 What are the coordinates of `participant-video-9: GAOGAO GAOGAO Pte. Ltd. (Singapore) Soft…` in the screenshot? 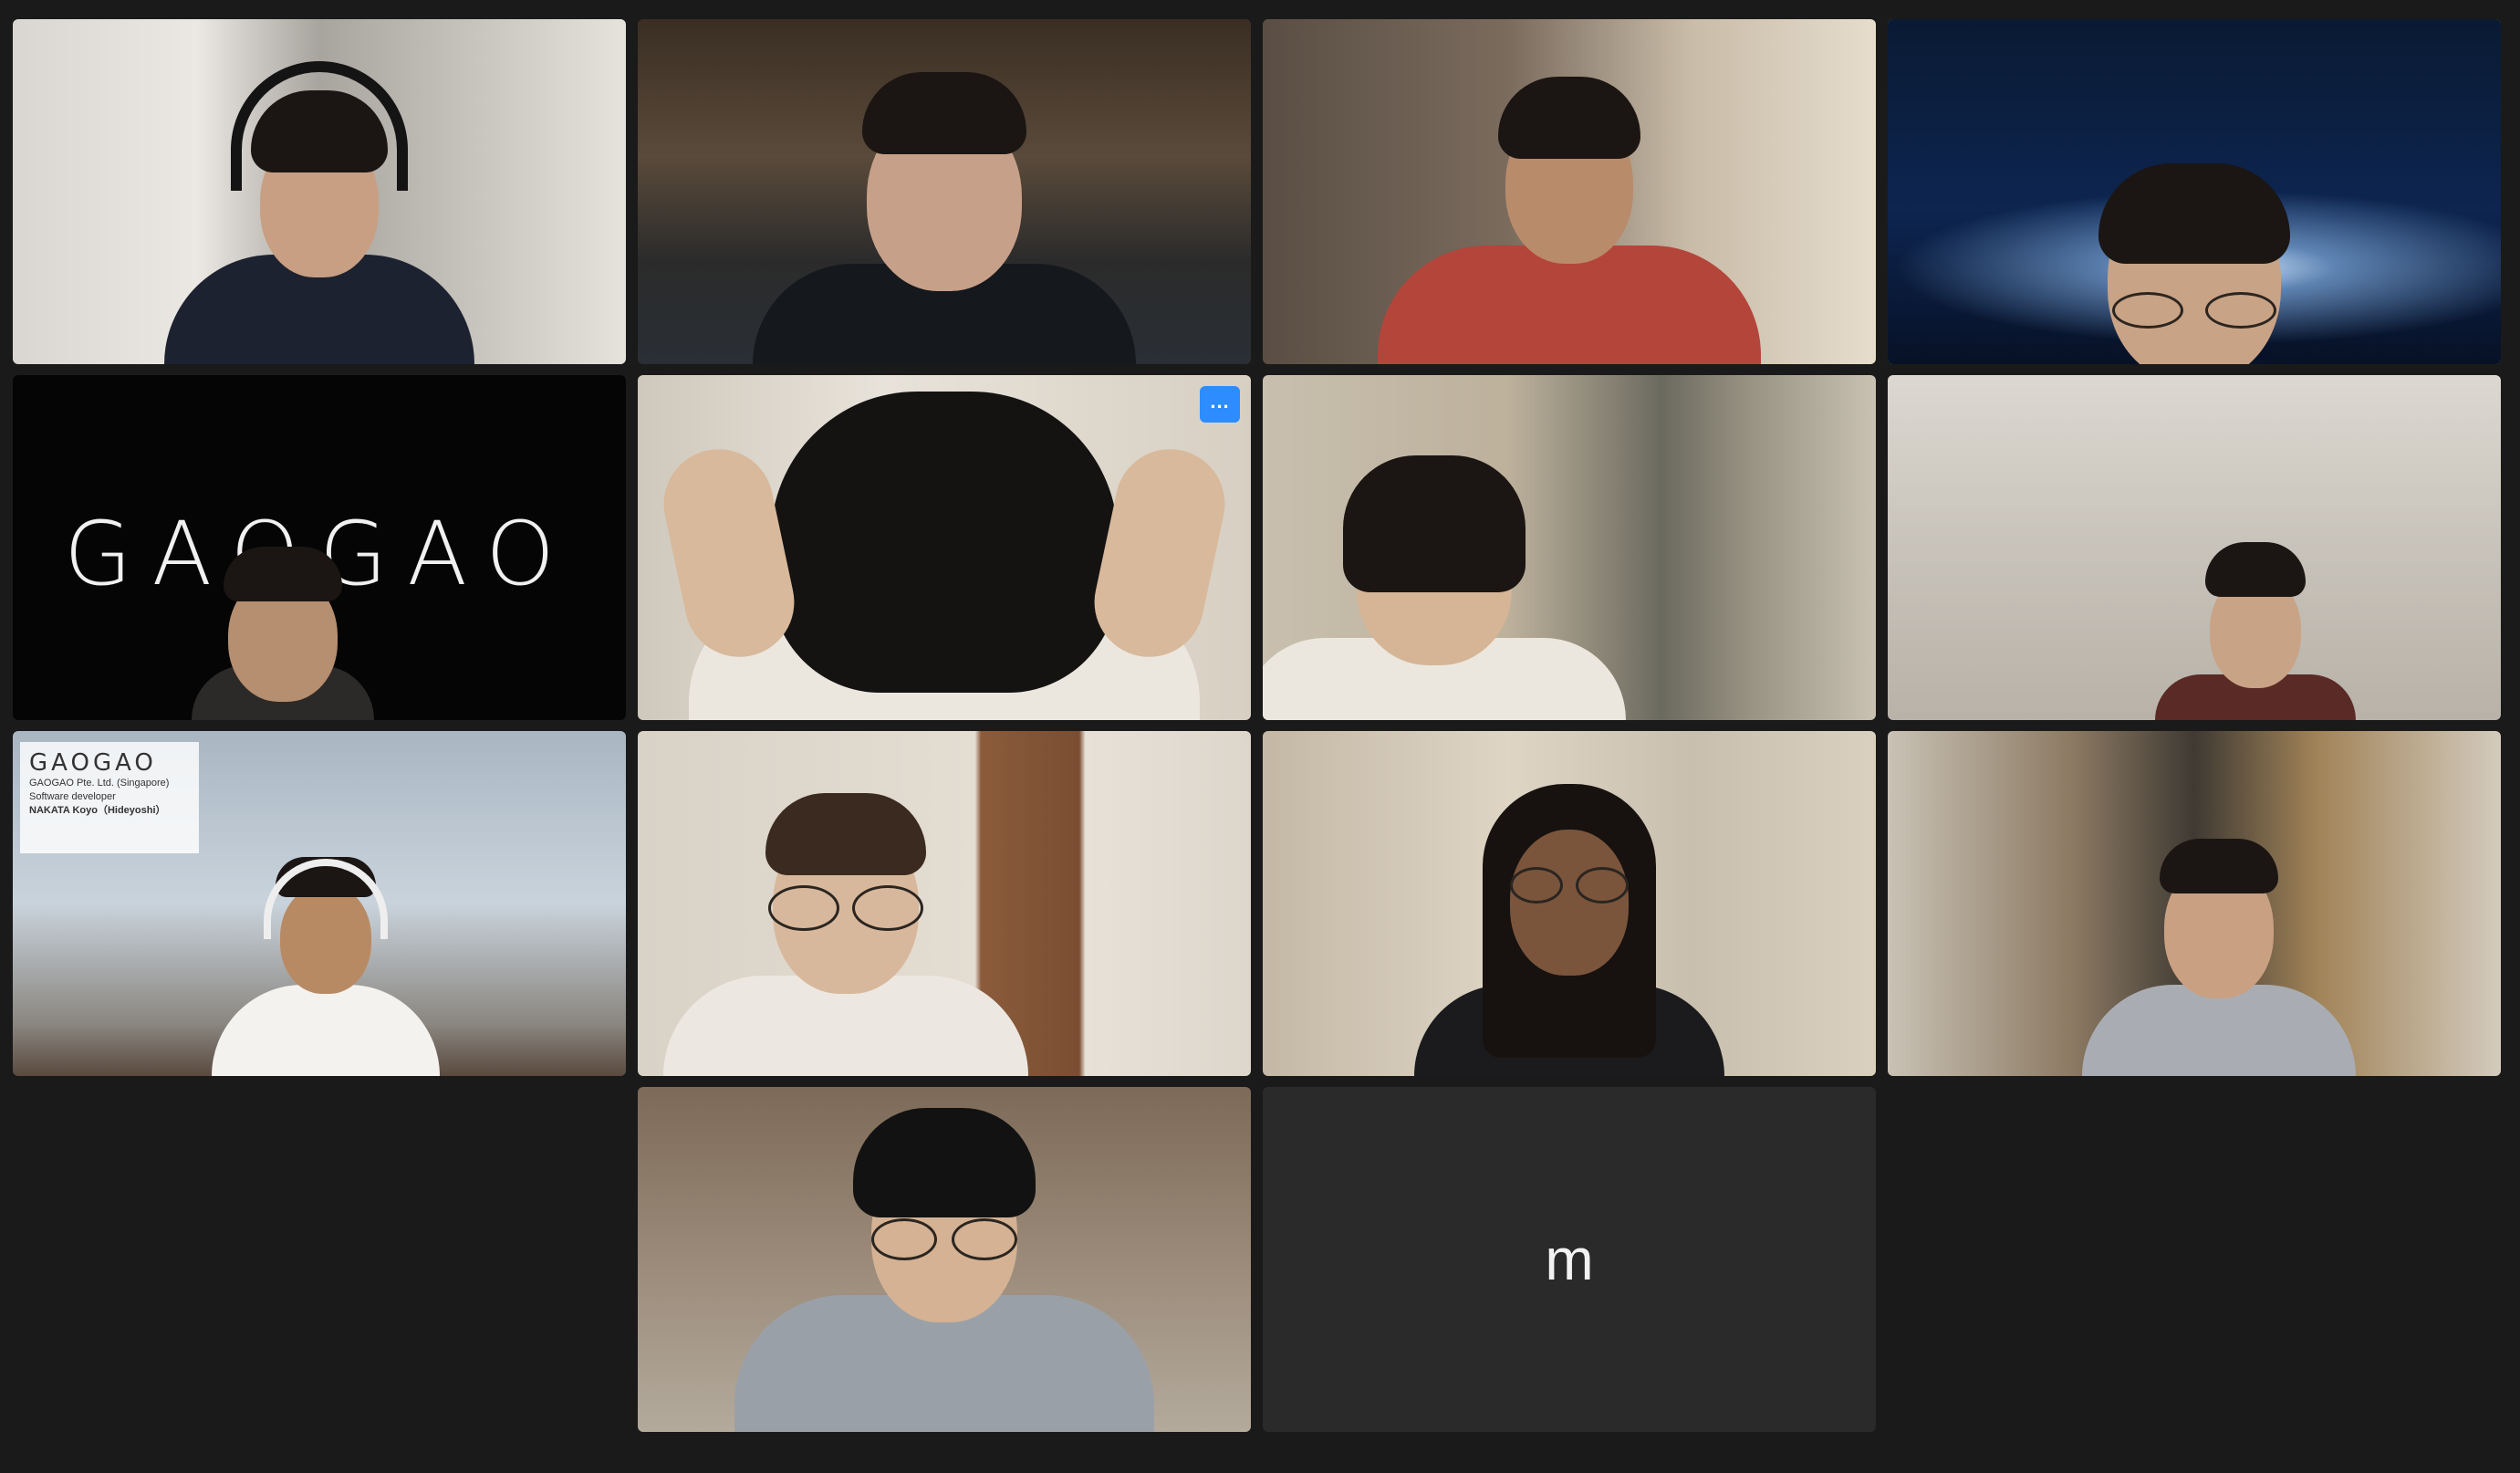 It's located at (319, 903).